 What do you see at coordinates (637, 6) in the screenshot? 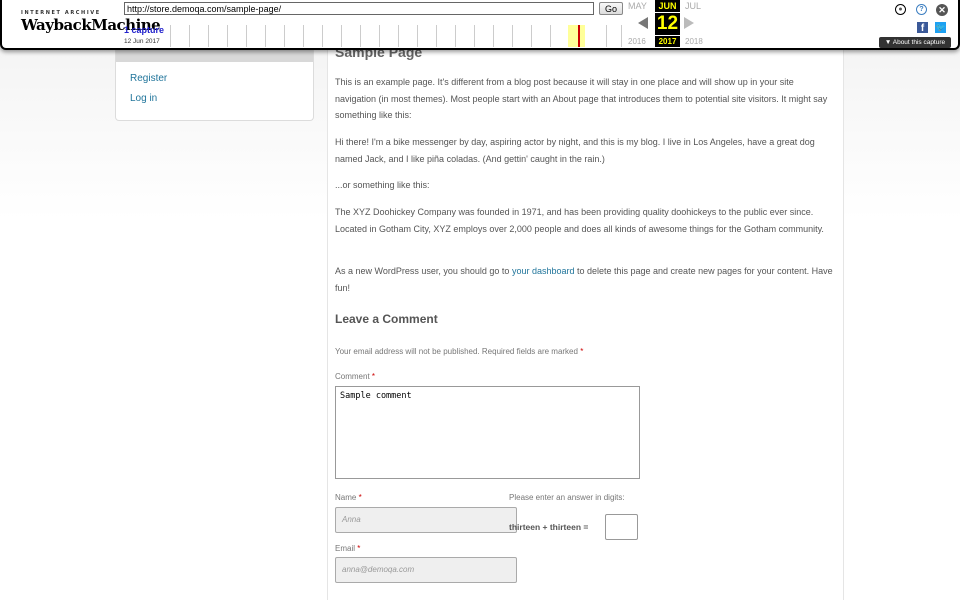
I see `prev-month: MAY` at bounding box center [637, 6].